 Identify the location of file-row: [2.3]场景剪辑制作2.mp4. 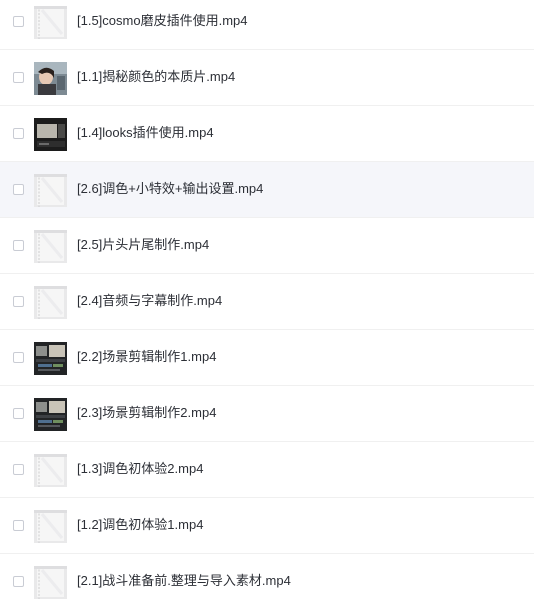
(267, 414).